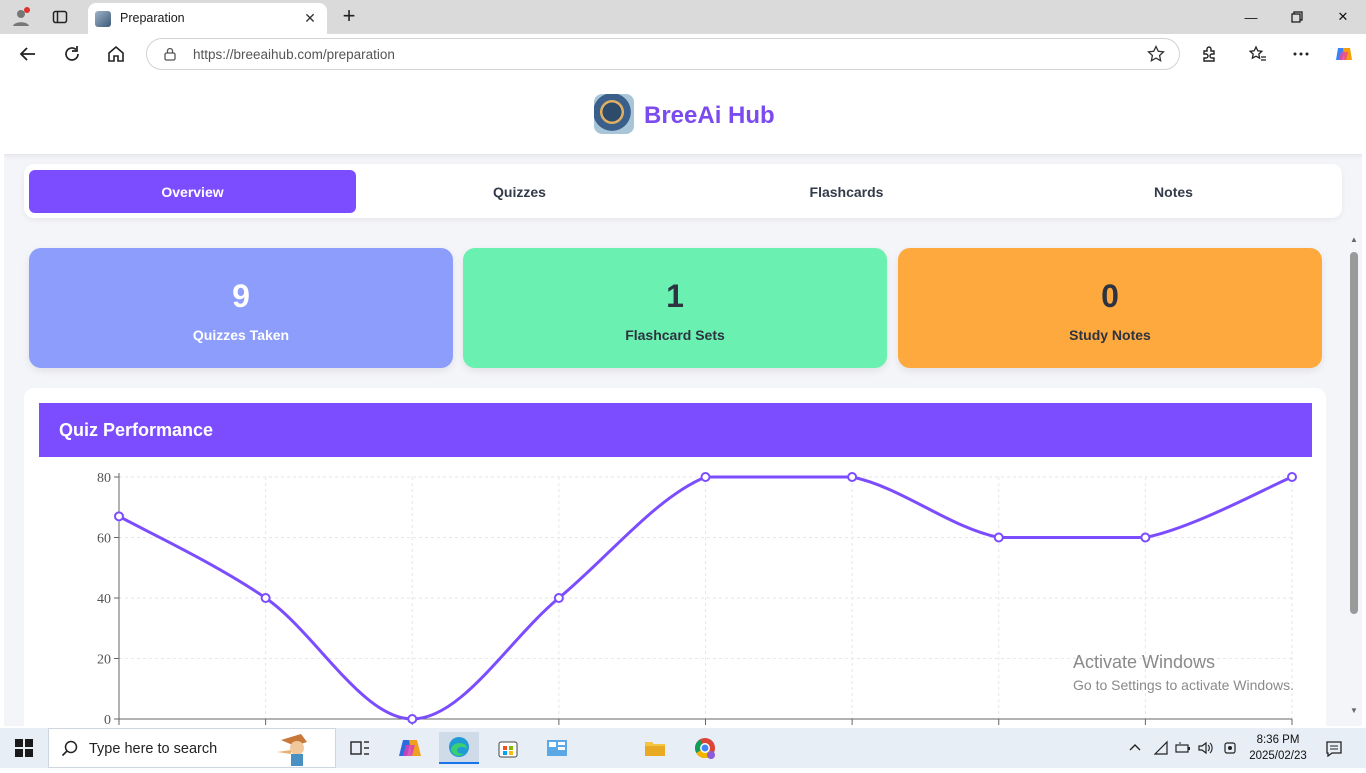 The image size is (1366, 773). What do you see at coordinates (1354, 711) in the screenshot?
I see `scroll-down-icon: ▼` at bounding box center [1354, 711].